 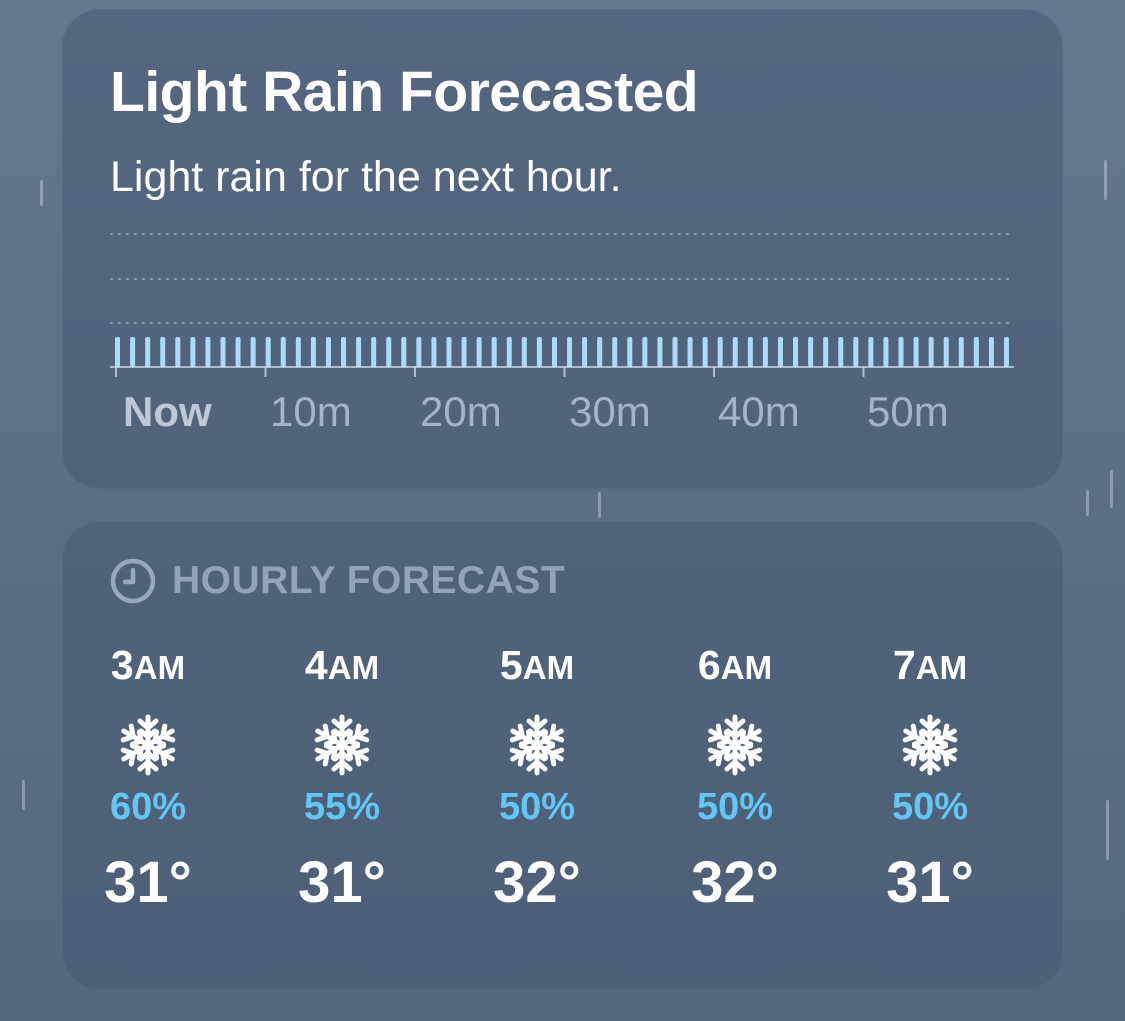 What do you see at coordinates (311, 411) in the screenshot?
I see `time-label-10m: 10m` at bounding box center [311, 411].